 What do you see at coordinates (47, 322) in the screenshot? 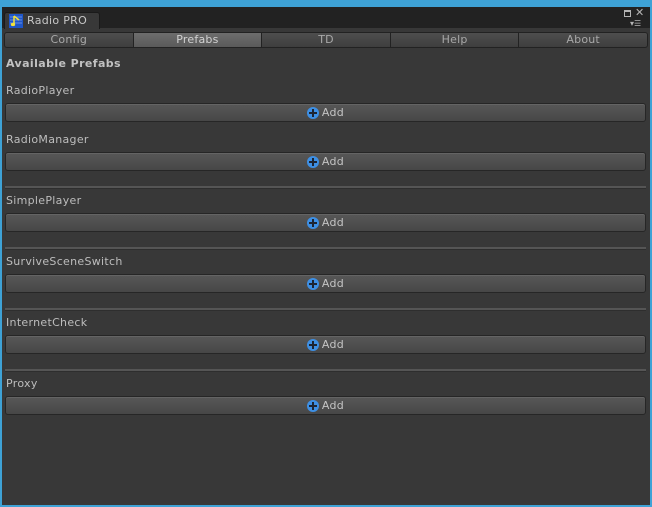
I see `prefab-label-internetcheck: InternetCheck` at bounding box center [47, 322].